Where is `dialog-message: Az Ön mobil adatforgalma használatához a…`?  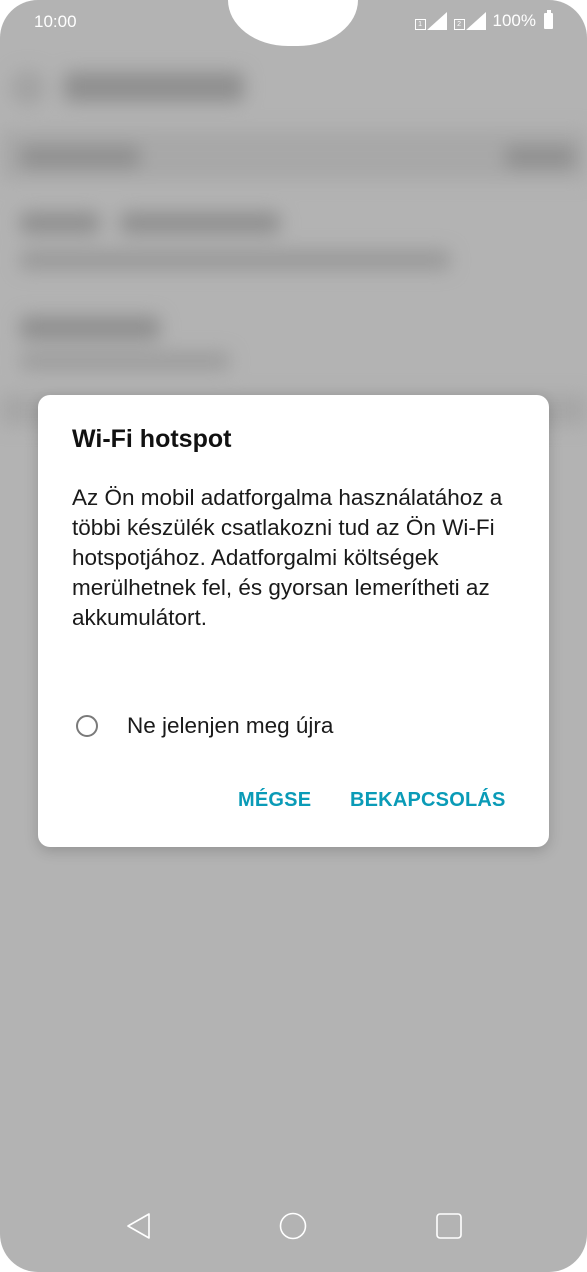 dialog-message: Az Ön mobil adatforgalma használatához a… is located at coordinates (287, 557).